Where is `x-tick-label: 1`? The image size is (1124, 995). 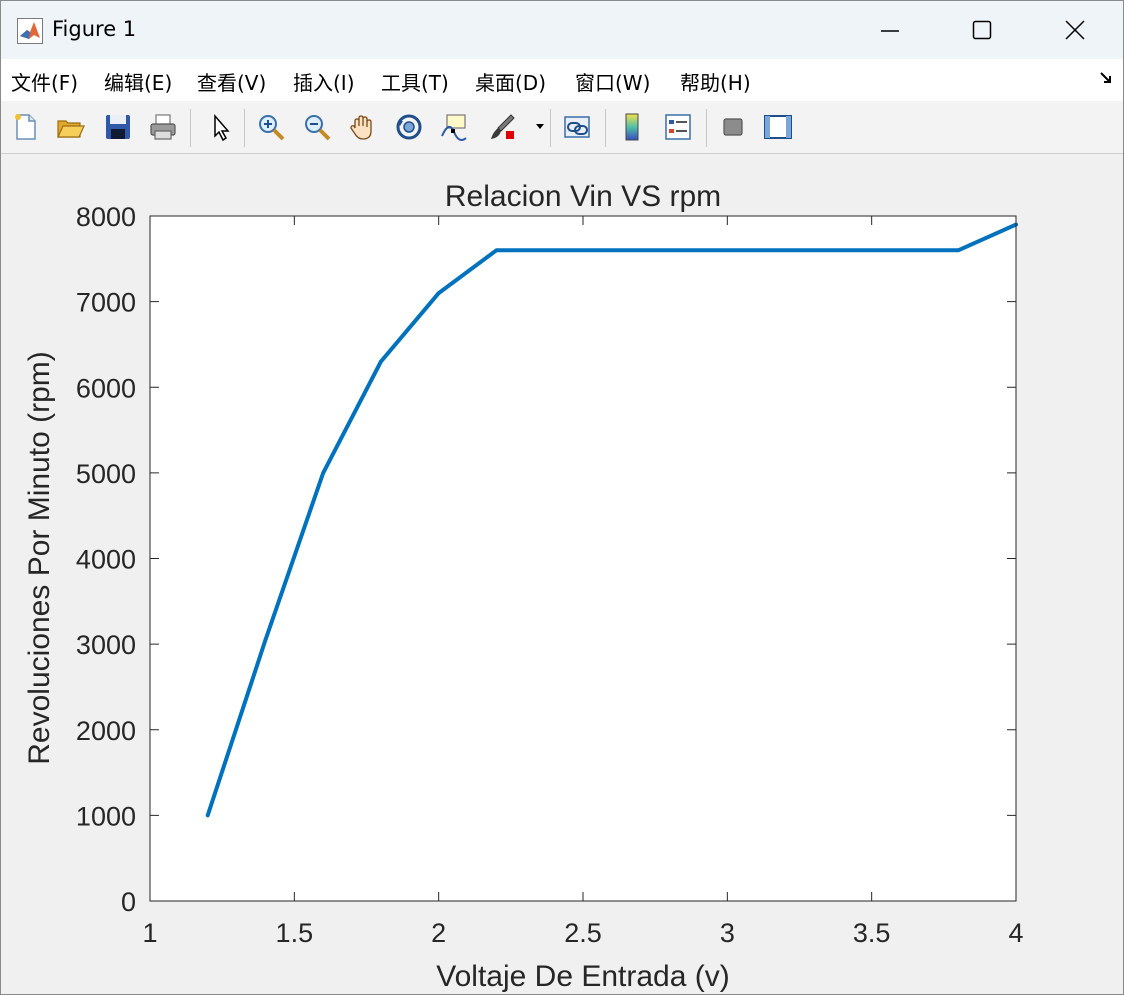 x-tick-label: 1 is located at coordinates (149, 933).